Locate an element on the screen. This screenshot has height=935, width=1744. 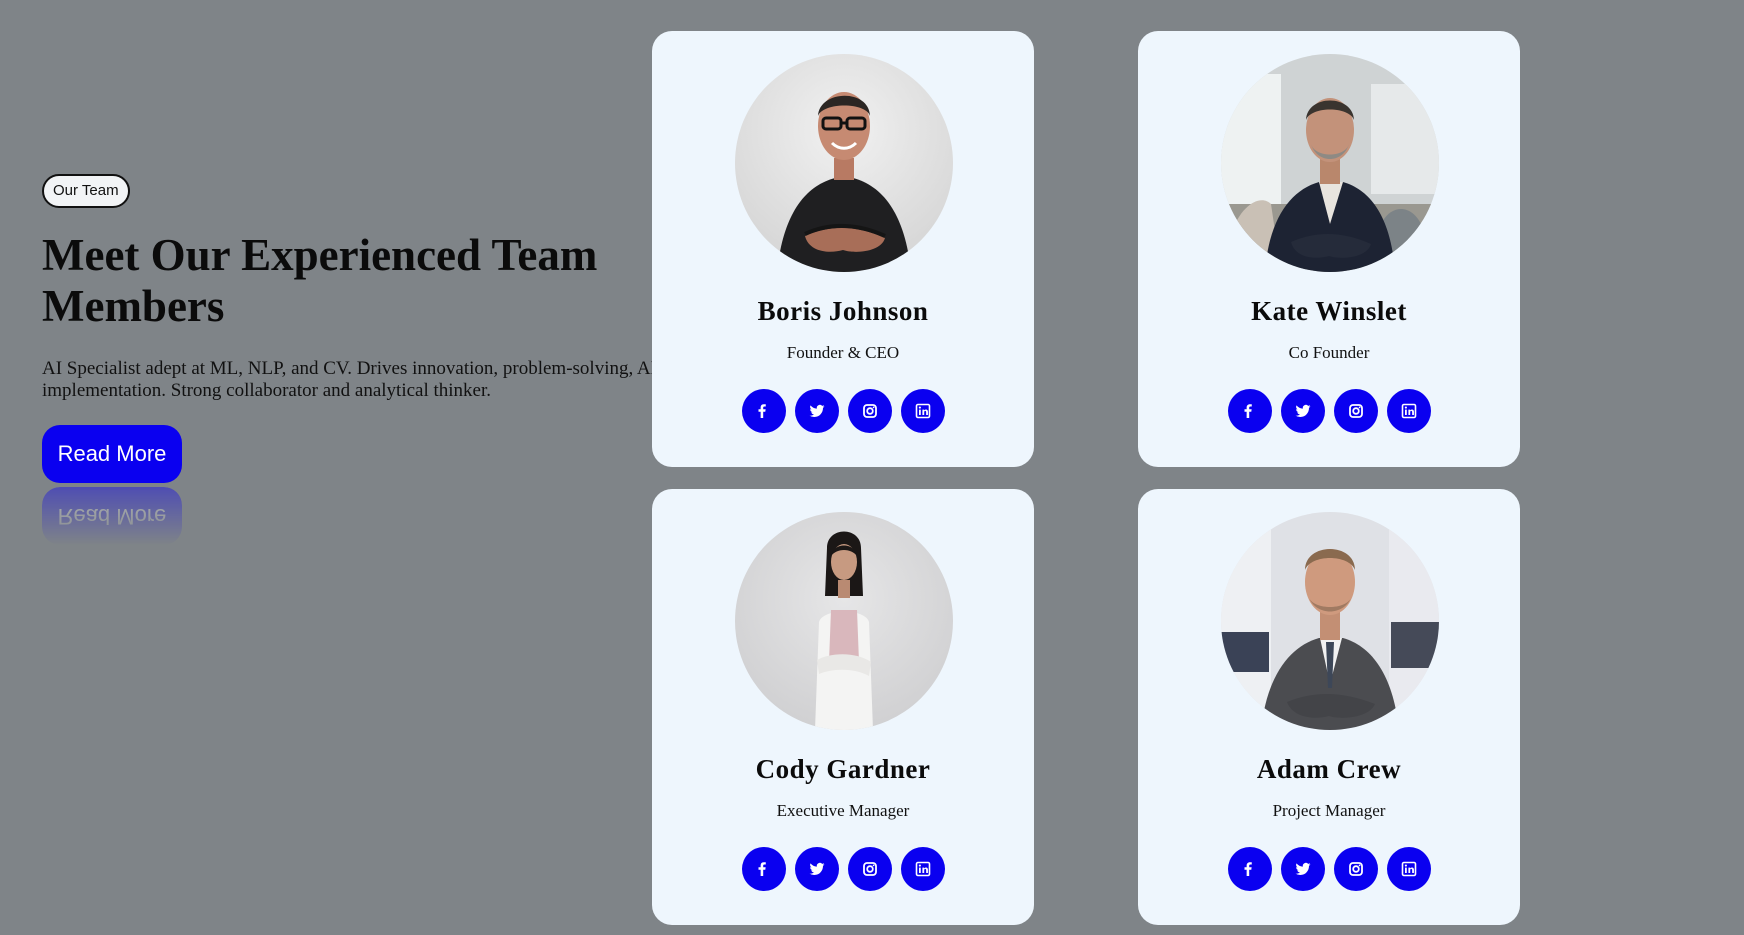
team-card: Boris Johnson Founder & CEO is located at coordinates (843, 249).